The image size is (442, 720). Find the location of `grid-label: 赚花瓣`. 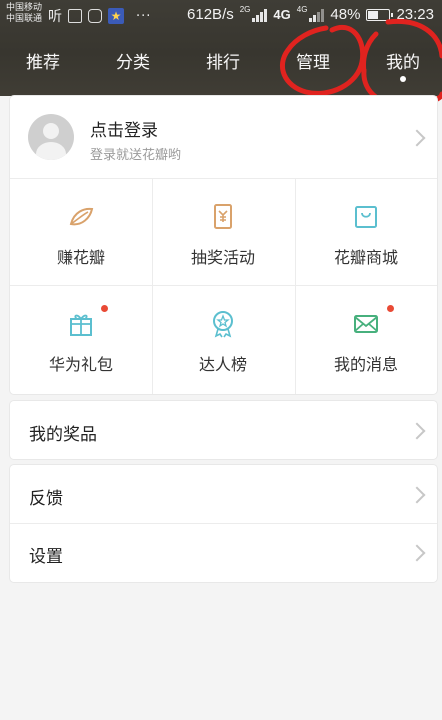

grid-label: 赚花瓣 is located at coordinates (80, 257).